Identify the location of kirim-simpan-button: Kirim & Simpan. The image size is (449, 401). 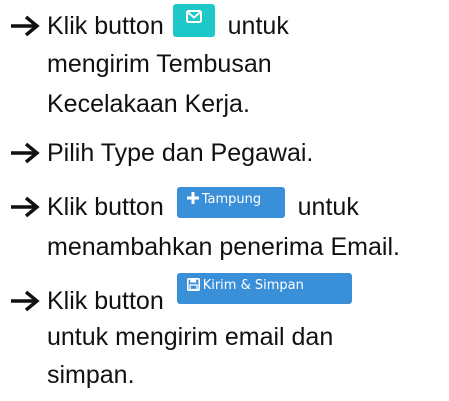
(264, 288).